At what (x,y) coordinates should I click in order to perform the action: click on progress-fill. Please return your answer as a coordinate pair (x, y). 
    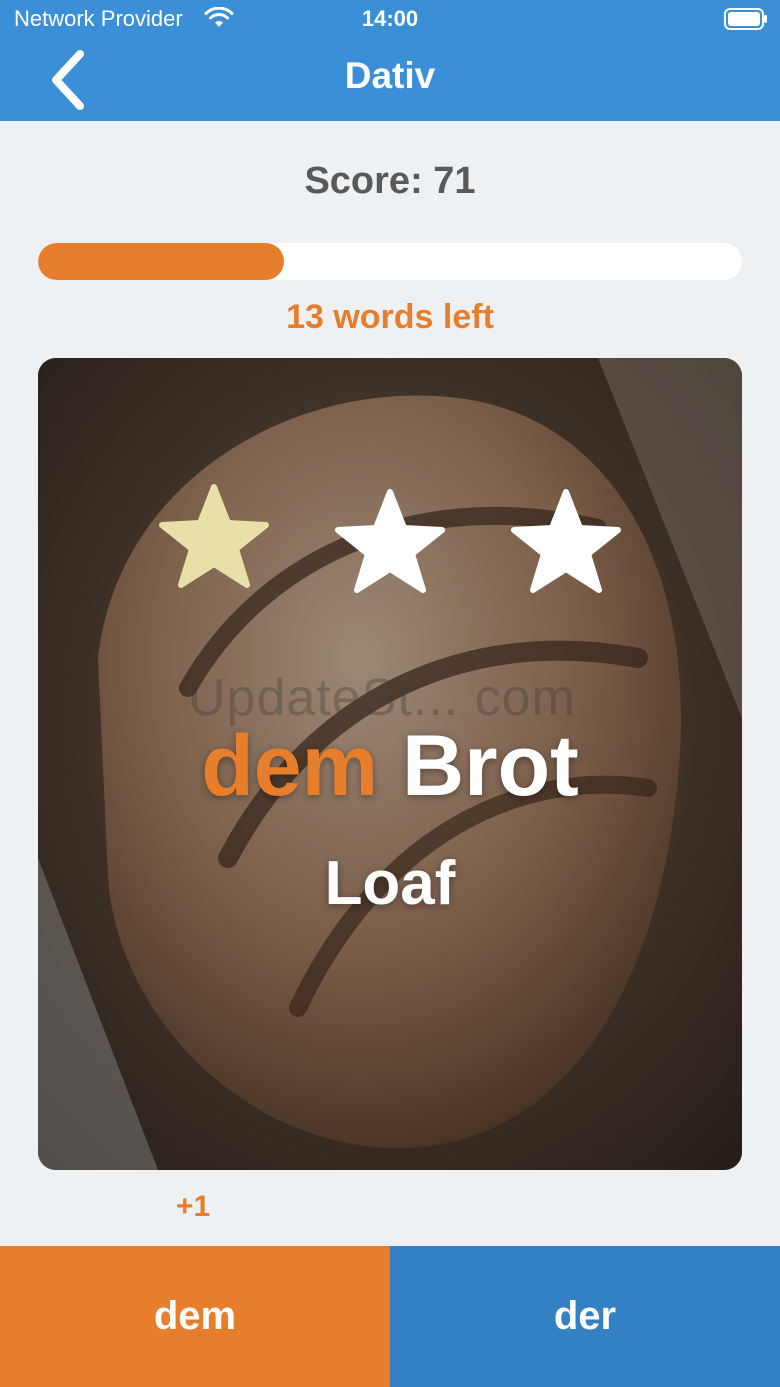
    Looking at the image, I should click on (161, 261).